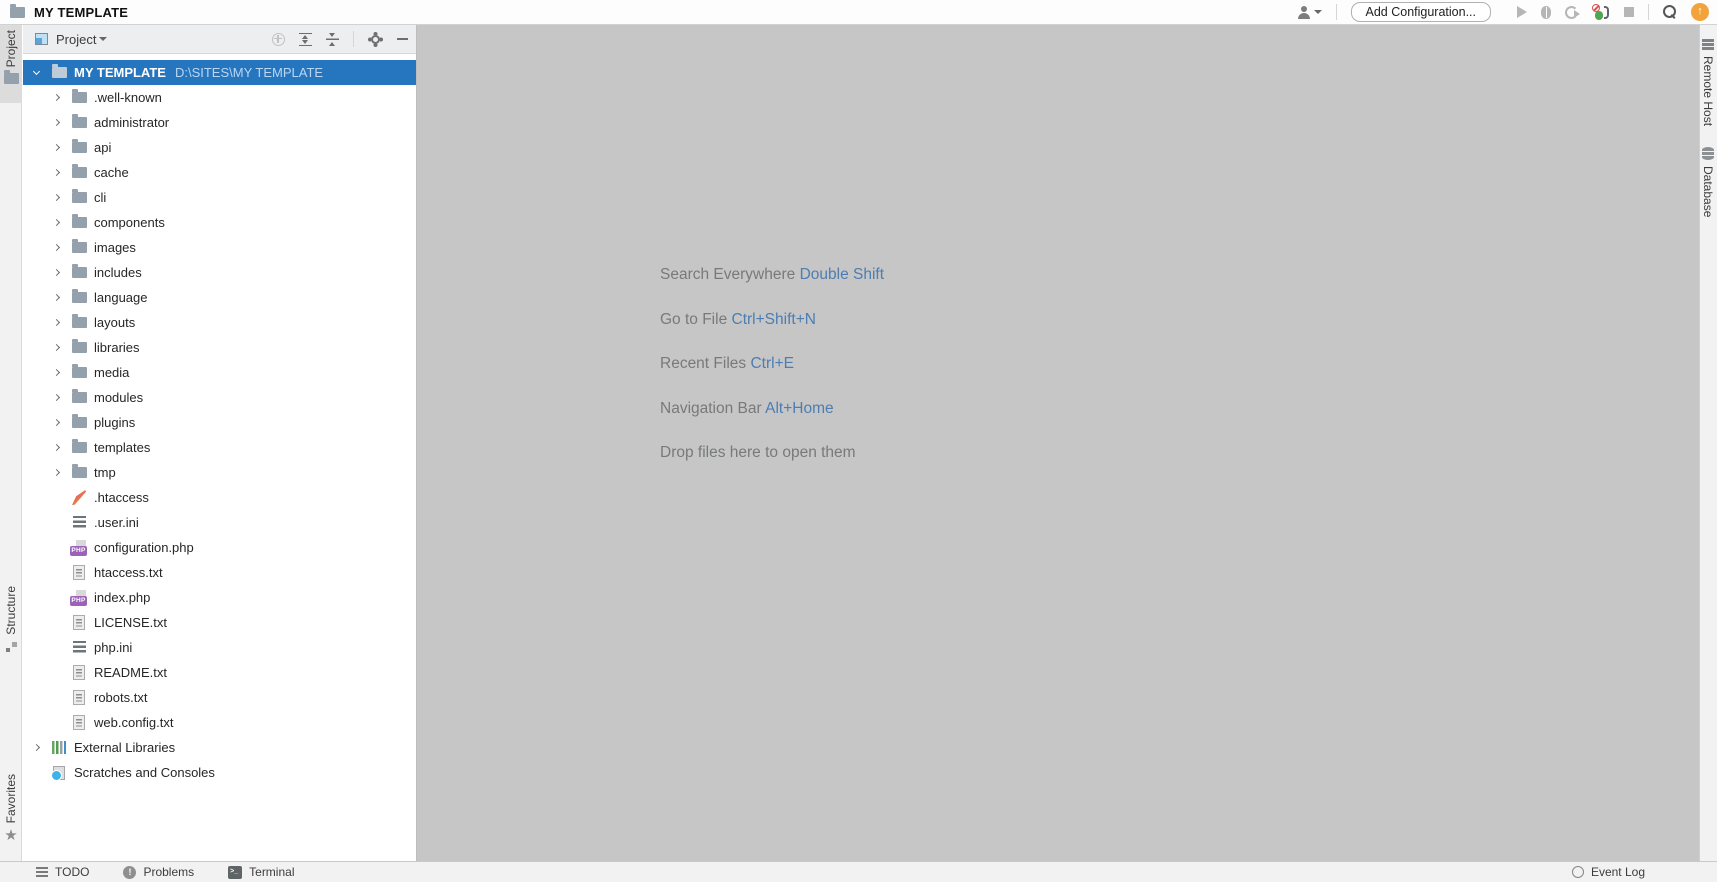 The width and height of the screenshot is (1717, 882). Describe the element at coordinates (79, 522) in the screenshot. I see `ini-icon` at that location.